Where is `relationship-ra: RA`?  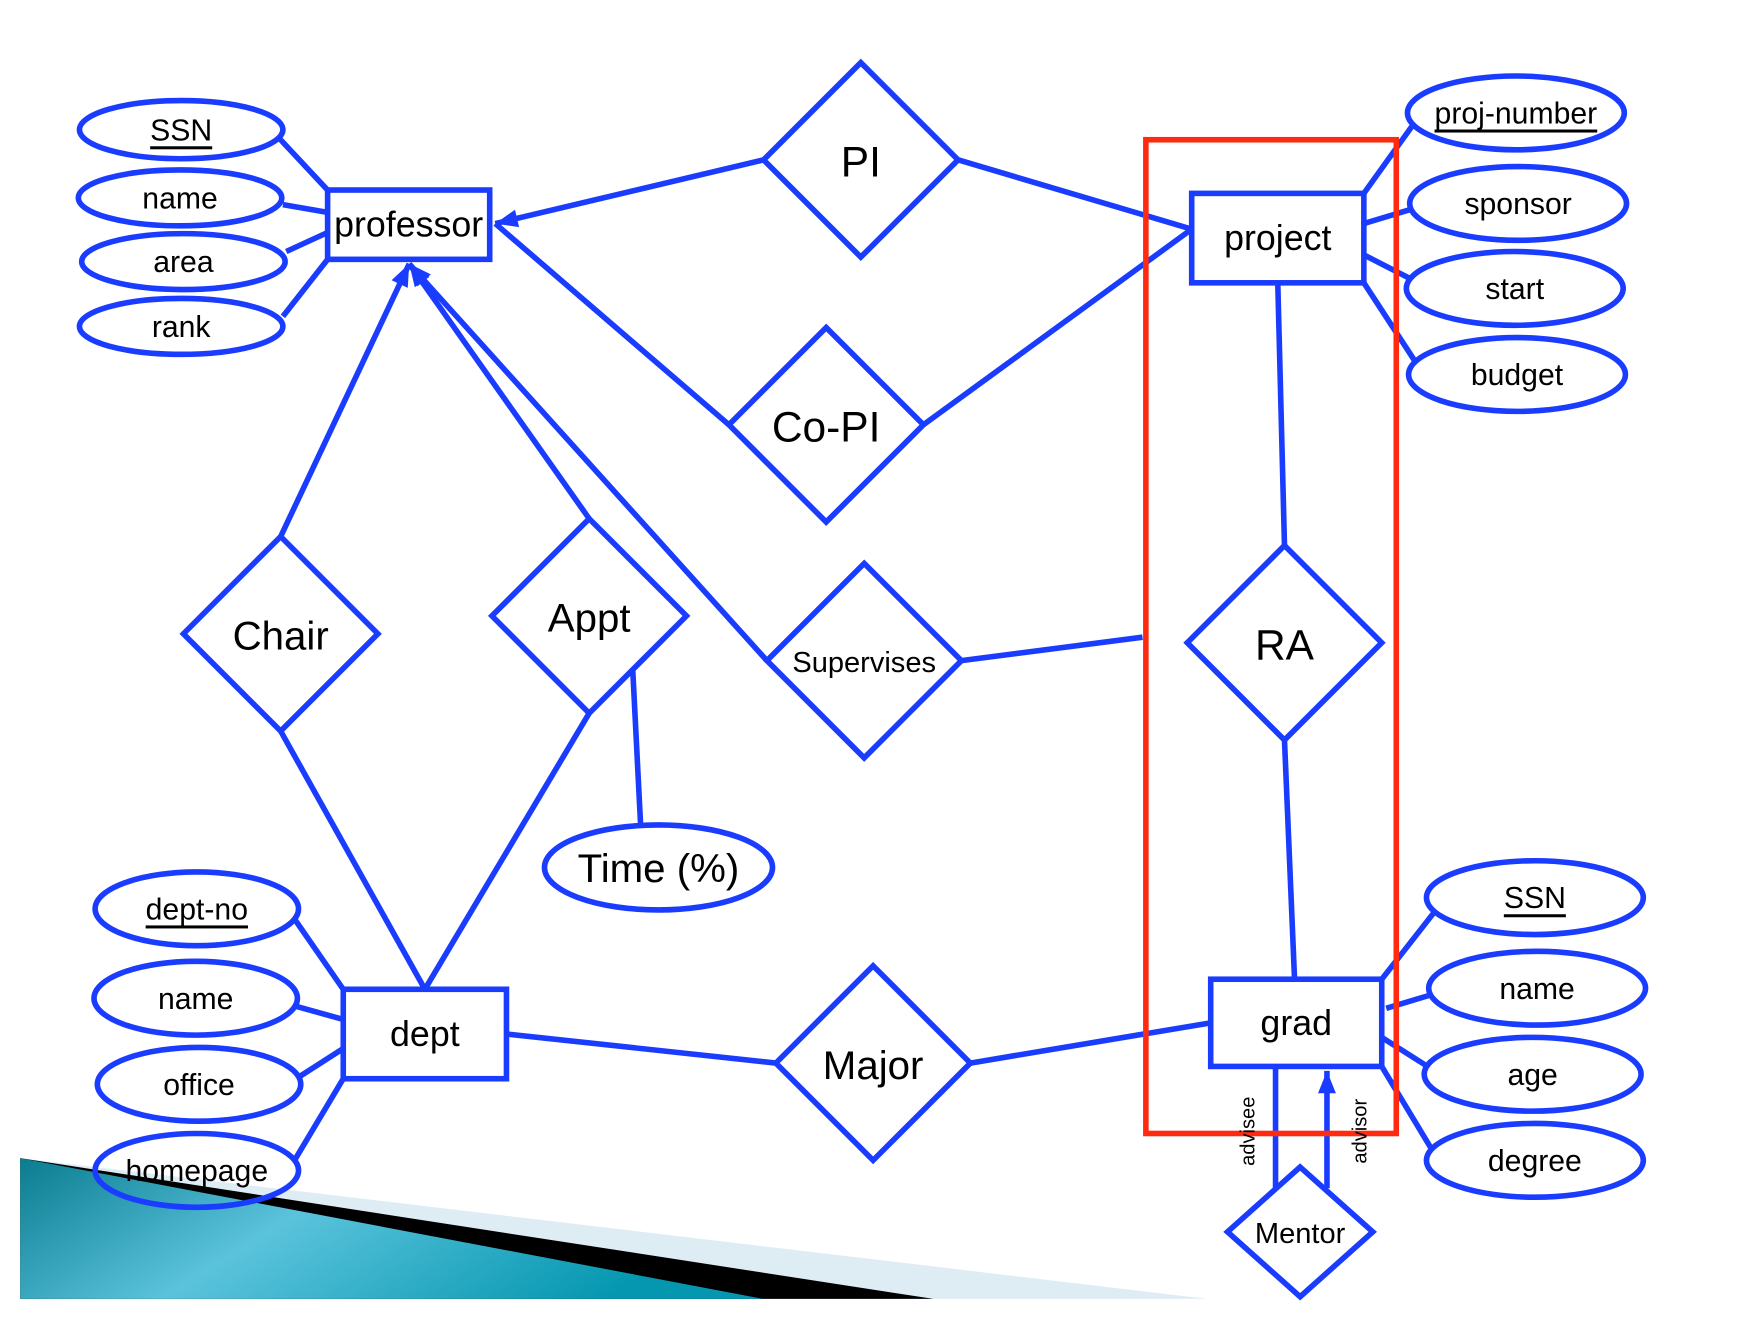 relationship-ra: RA is located at coordinates (1284, 642).